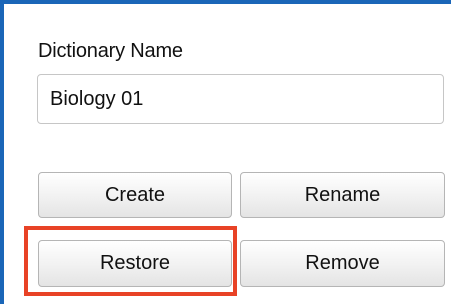 Image resolution: width=451 pixels, height=304 pixels. I want to click on dictionary-name-input, so click(240, 99).